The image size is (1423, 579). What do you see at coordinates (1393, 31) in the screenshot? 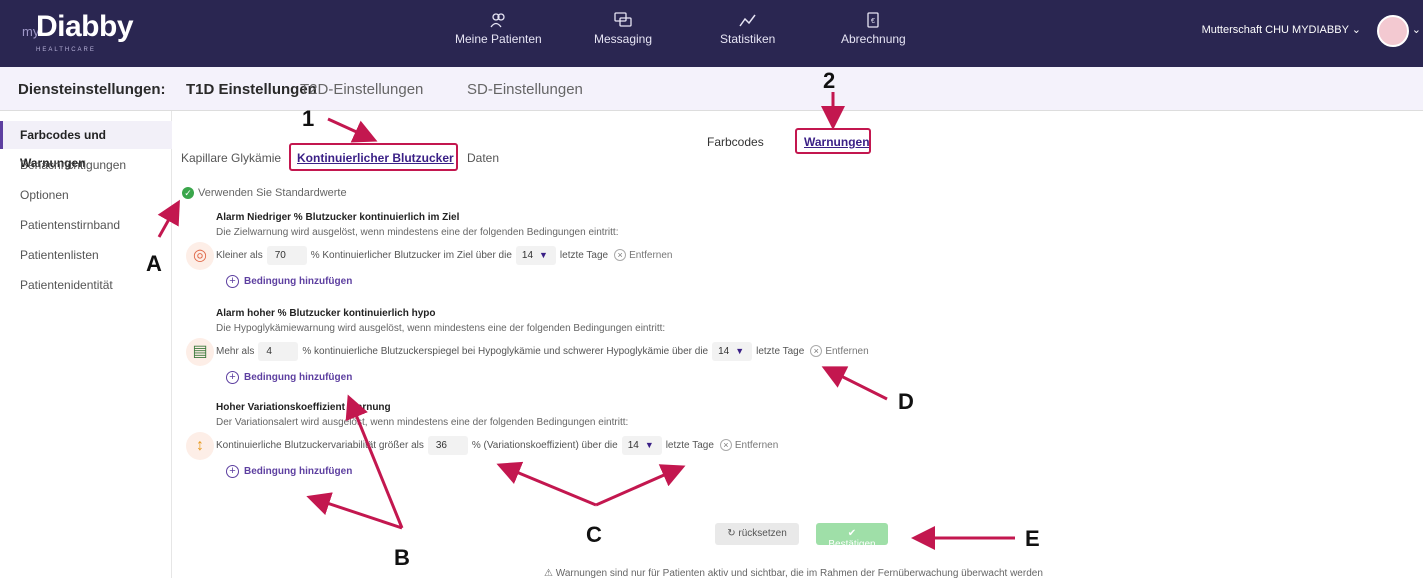
I see `avatar` at bounding box center [1393, 31].